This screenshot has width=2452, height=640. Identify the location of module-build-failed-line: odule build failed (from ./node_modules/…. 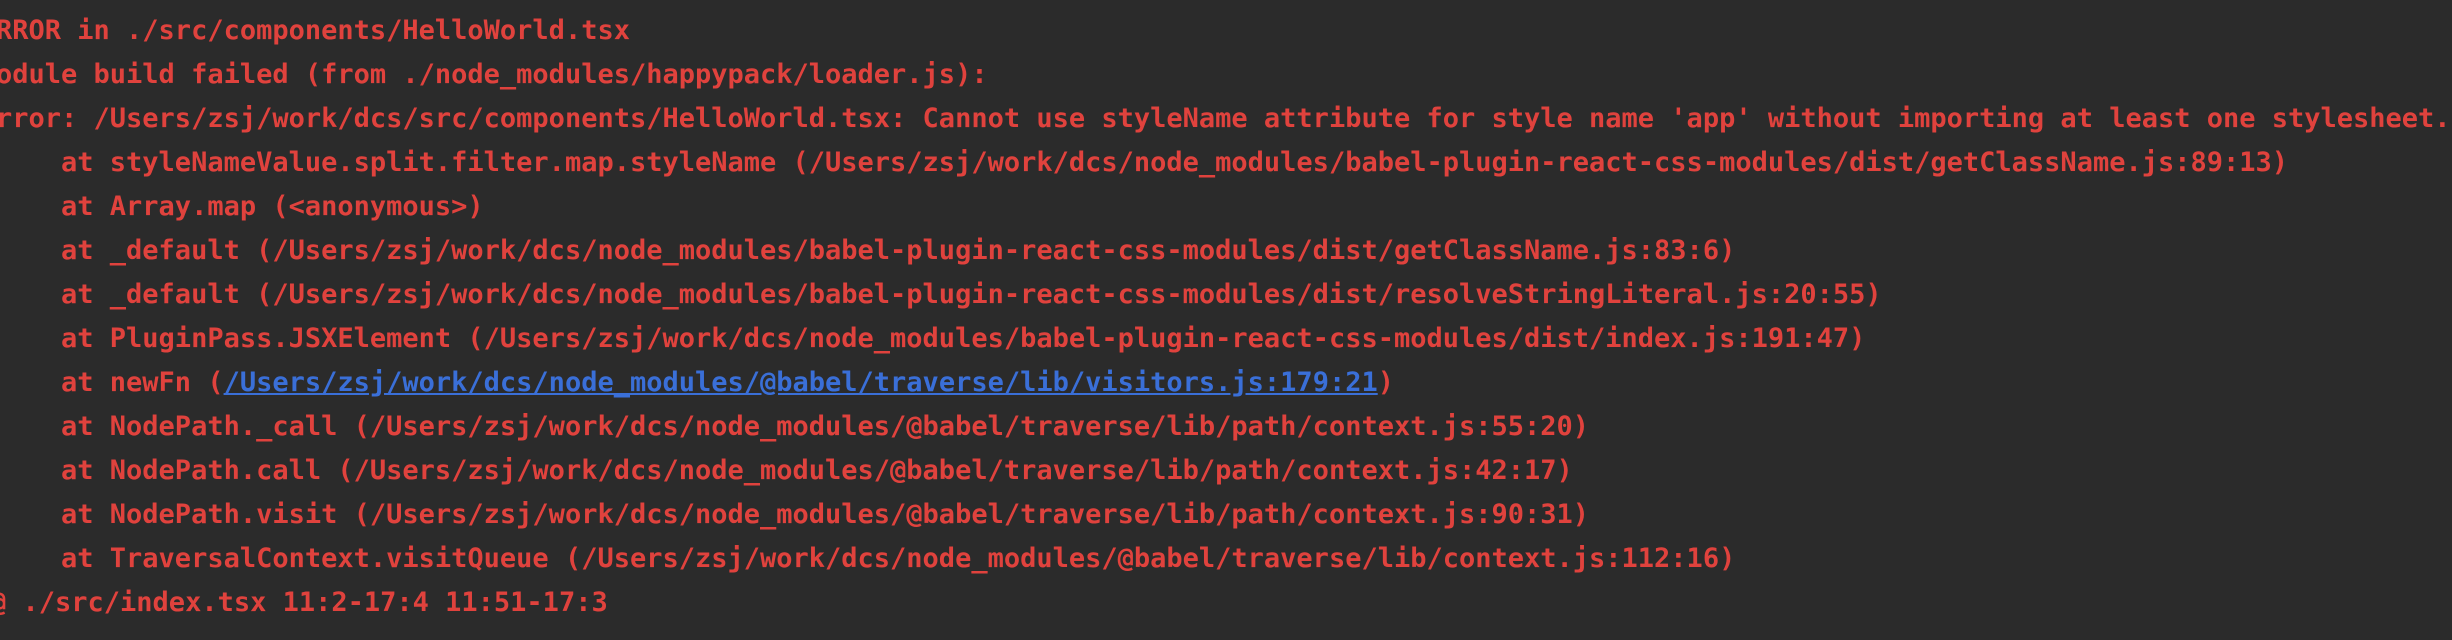
(494, 74).